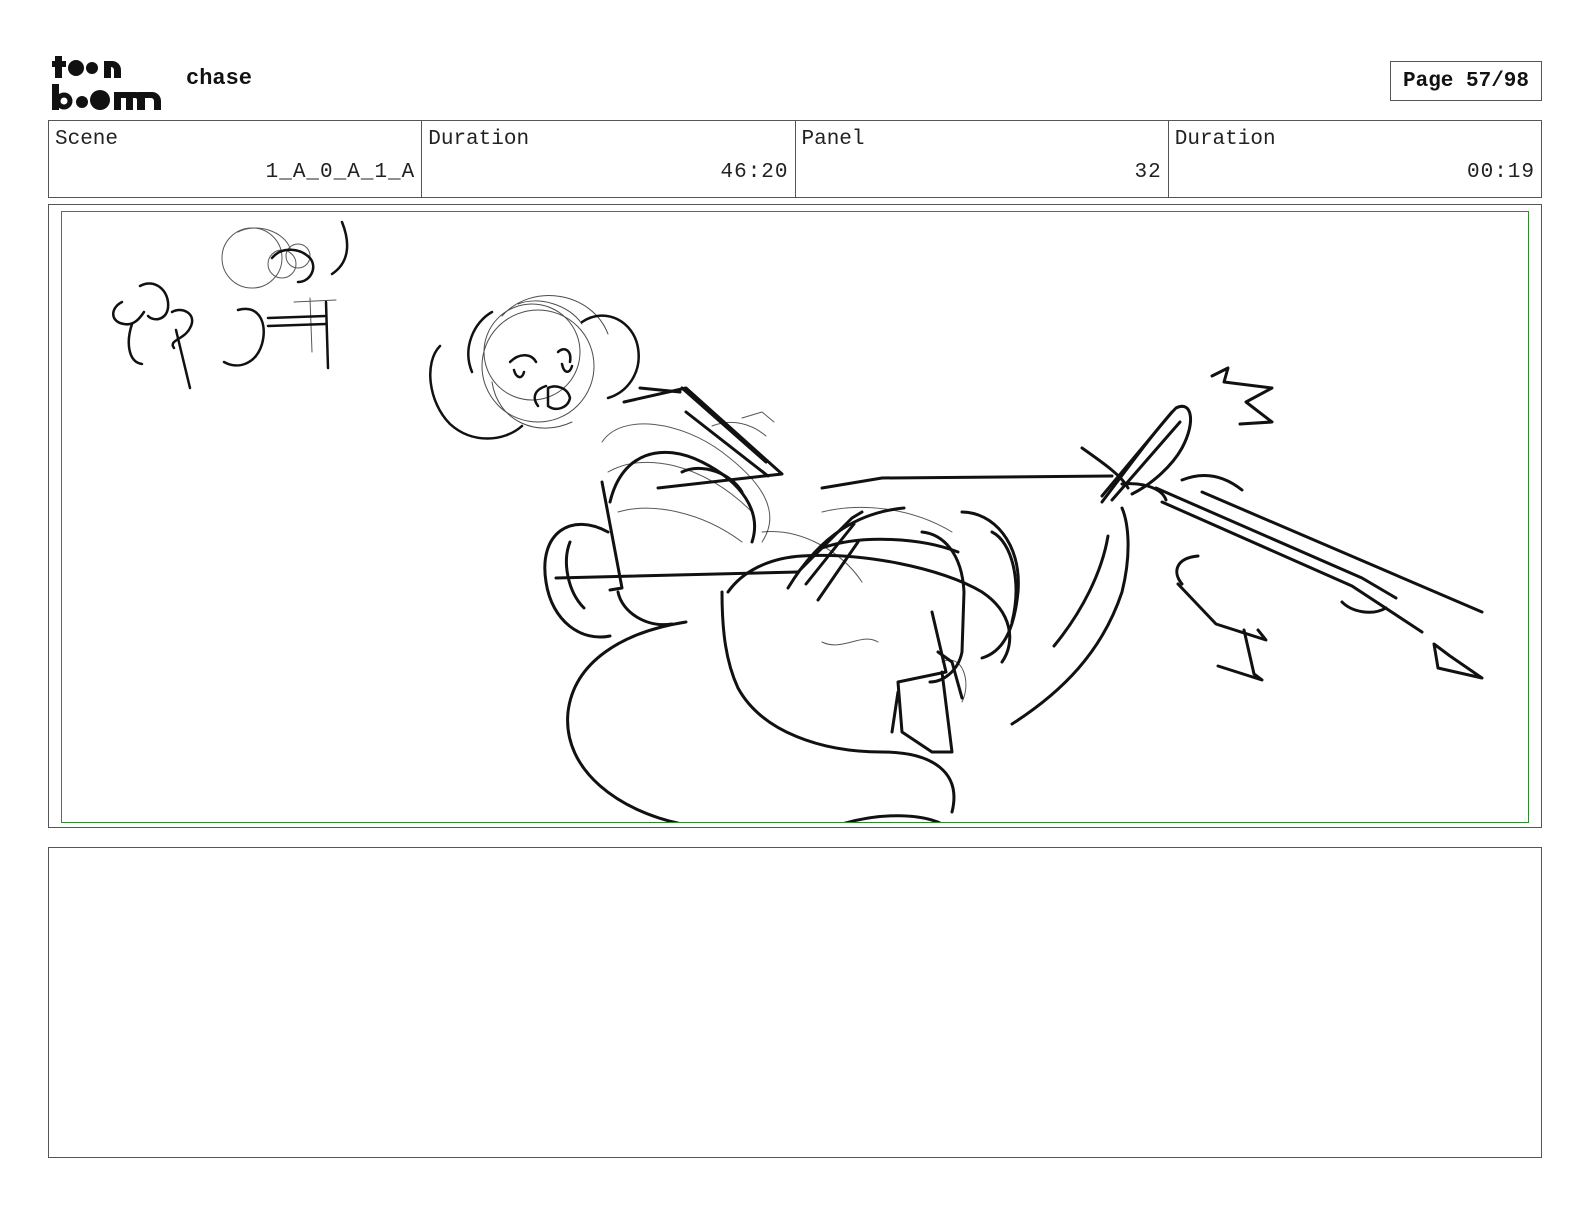  What do you see at coordinates (1225, 139) in the screenshot?
I see `panel-duration-label: Duration` at bounding box center [1225, 139].